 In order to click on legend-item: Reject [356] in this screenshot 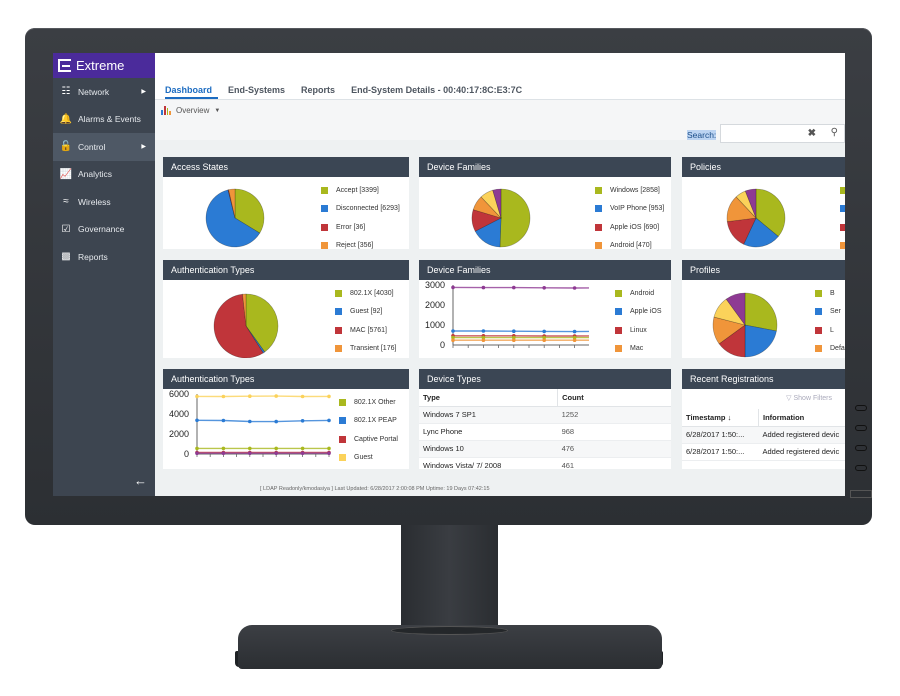, I will do `click(360, 243)`.